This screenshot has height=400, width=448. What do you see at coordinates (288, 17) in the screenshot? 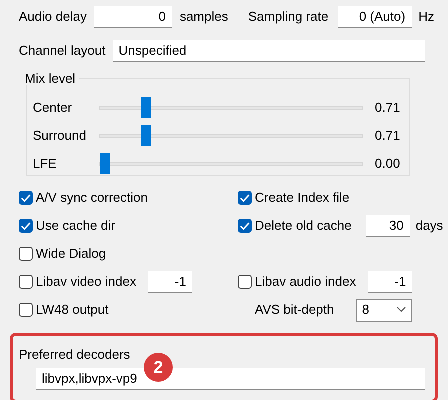
I see `field-label: Sampling rate` at bounding box center [288, 17].